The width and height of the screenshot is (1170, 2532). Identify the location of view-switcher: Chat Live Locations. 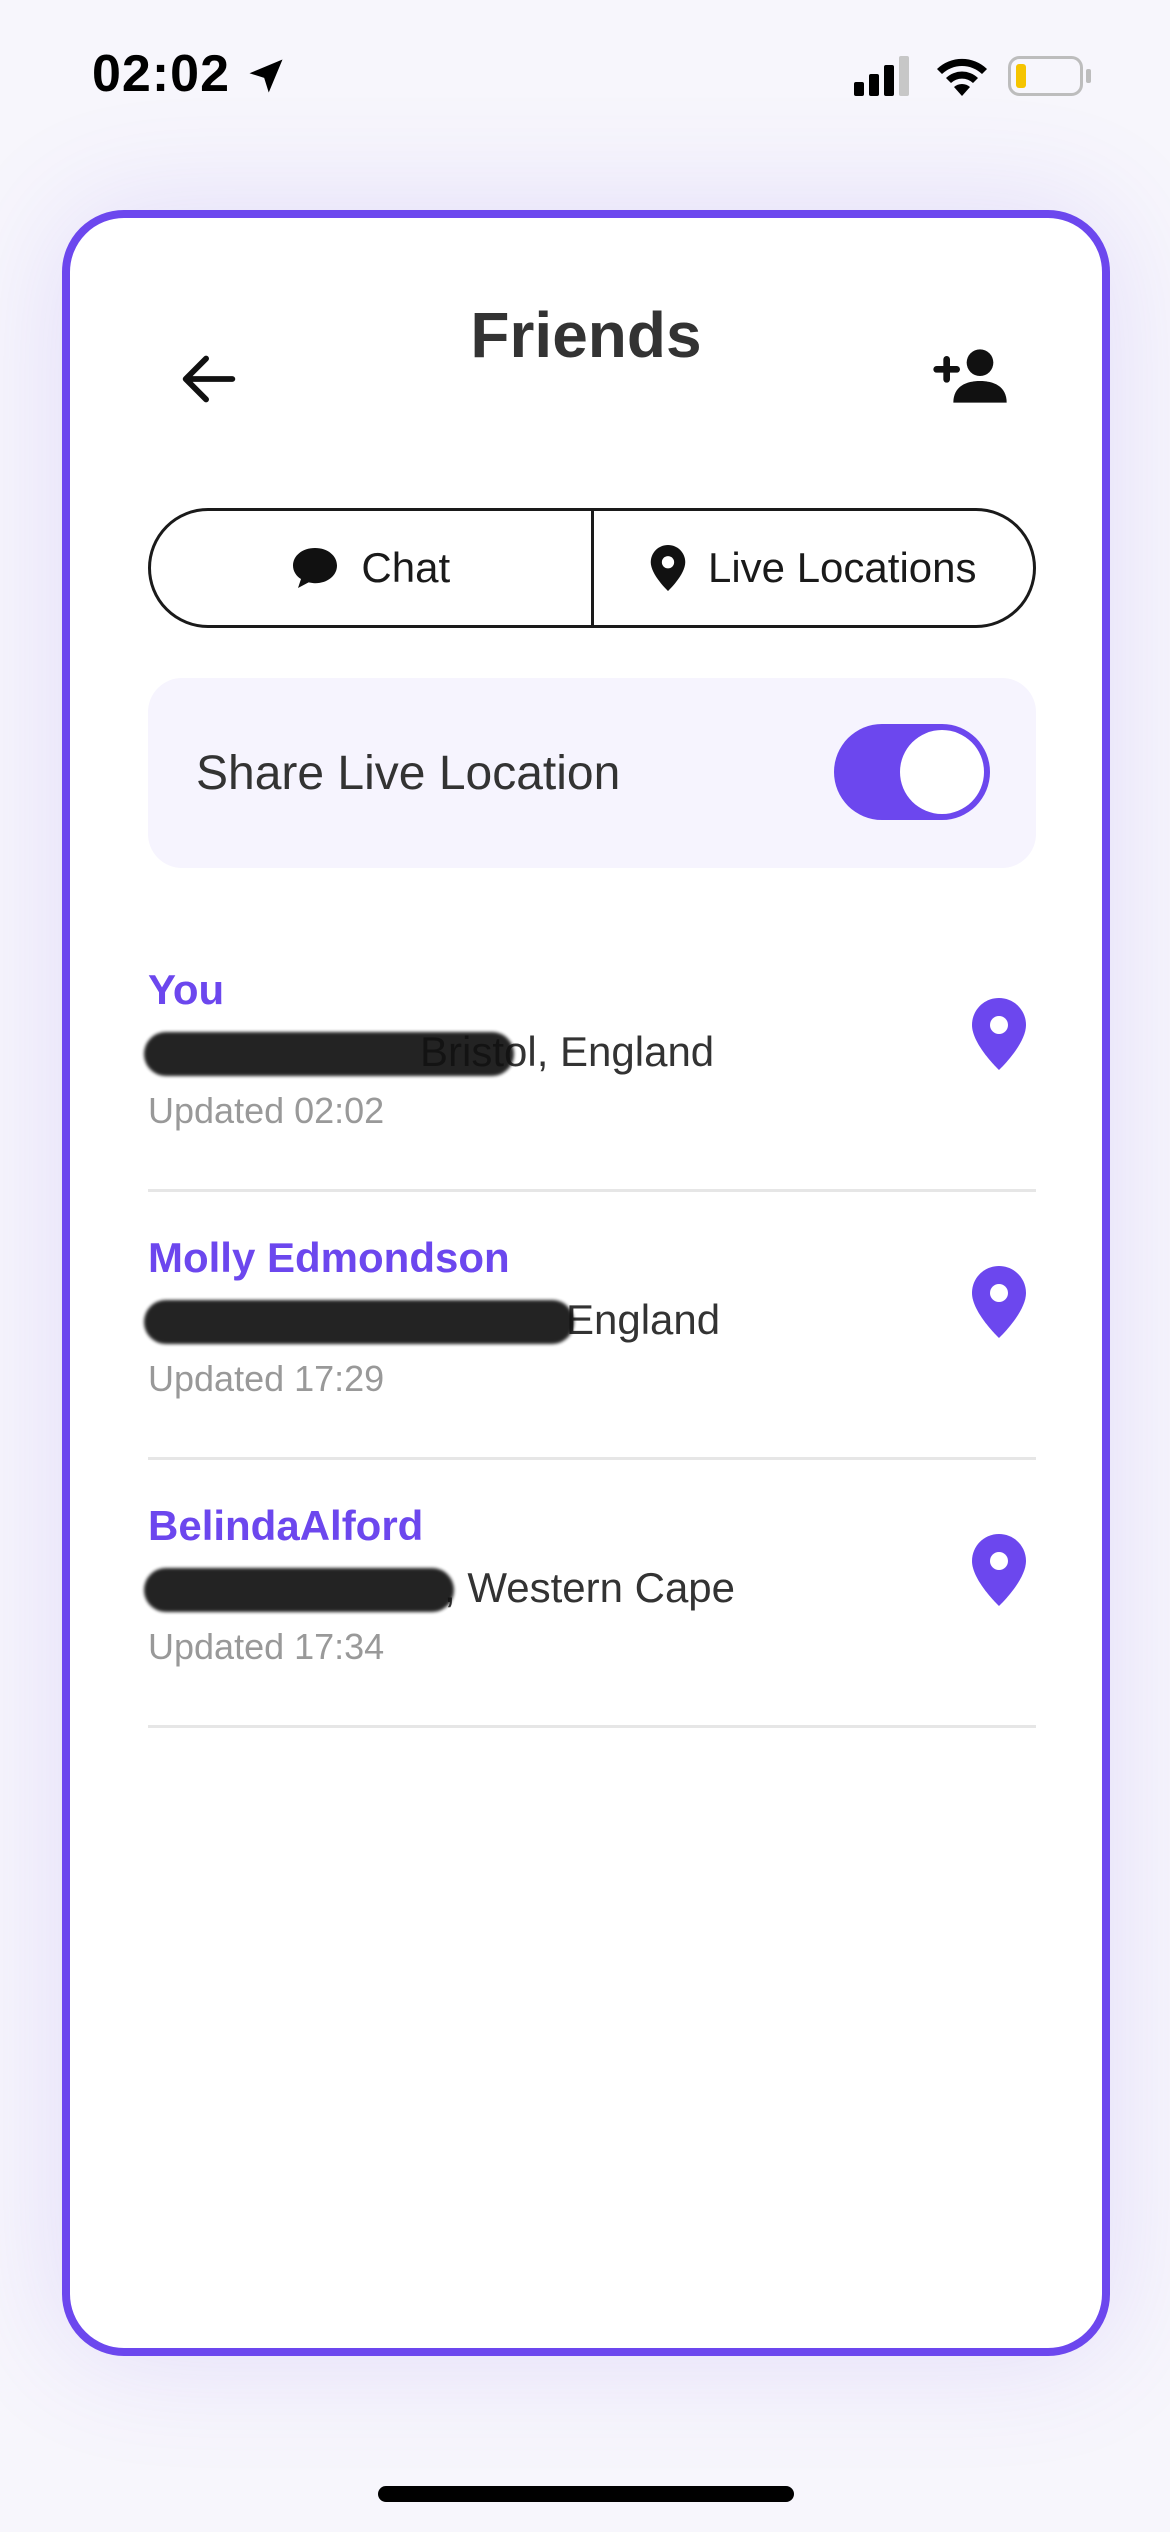
(592, 568).